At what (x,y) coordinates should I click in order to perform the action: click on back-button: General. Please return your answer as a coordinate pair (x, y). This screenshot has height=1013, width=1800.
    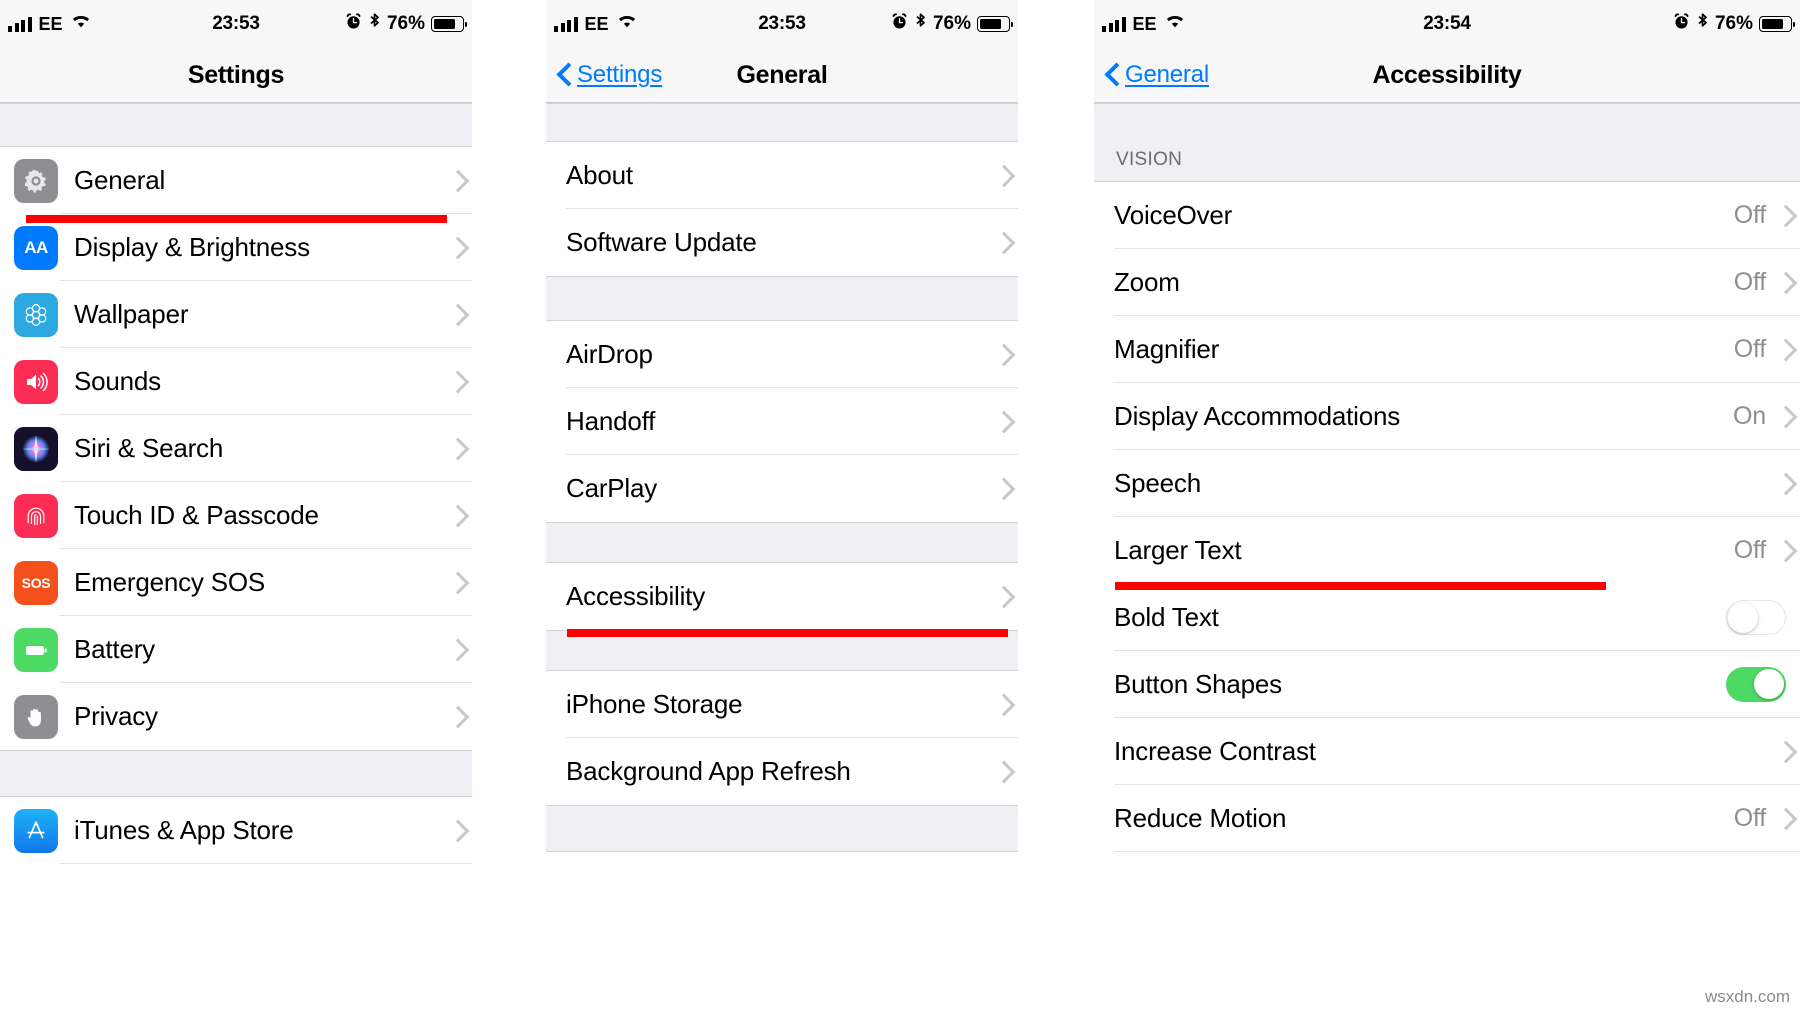
    Looking at the image, I should click on (1157, 75).